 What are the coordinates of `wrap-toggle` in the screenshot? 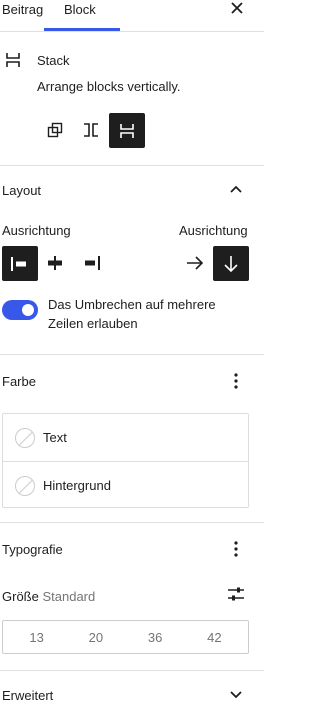 It's located at (20, 310).